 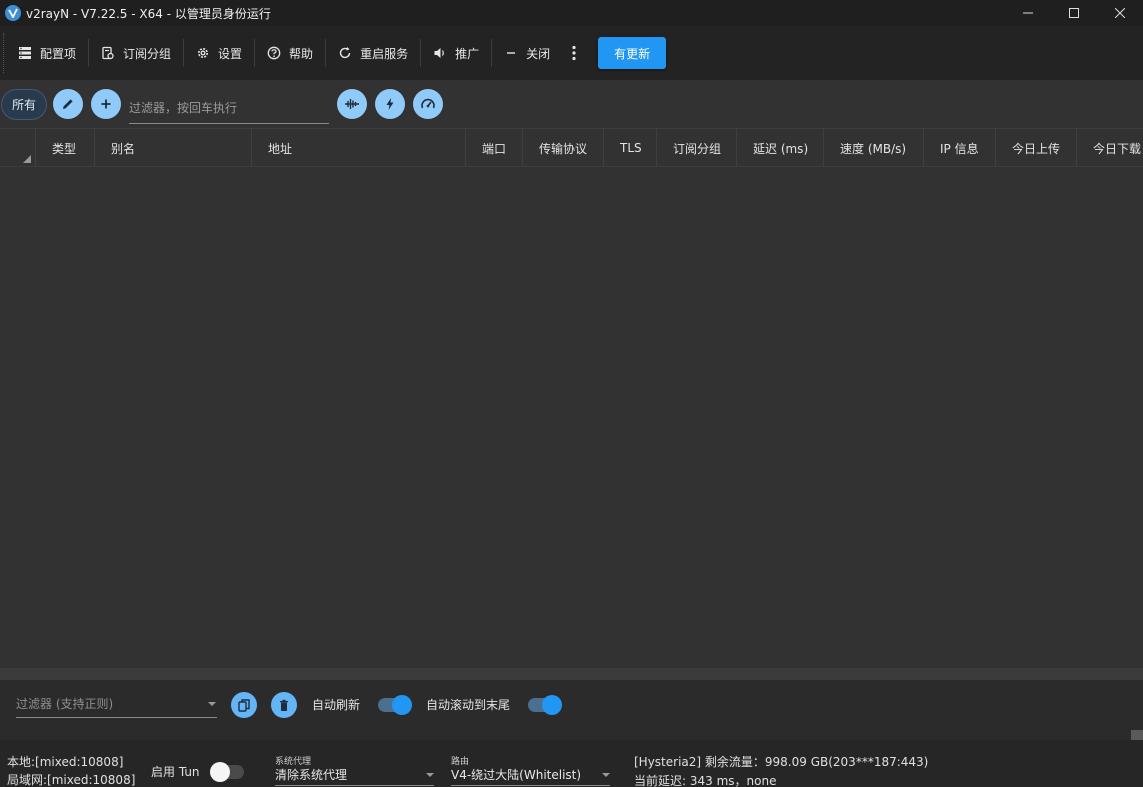 I want to click on speedometer-icon, so click(x=428, y=103).